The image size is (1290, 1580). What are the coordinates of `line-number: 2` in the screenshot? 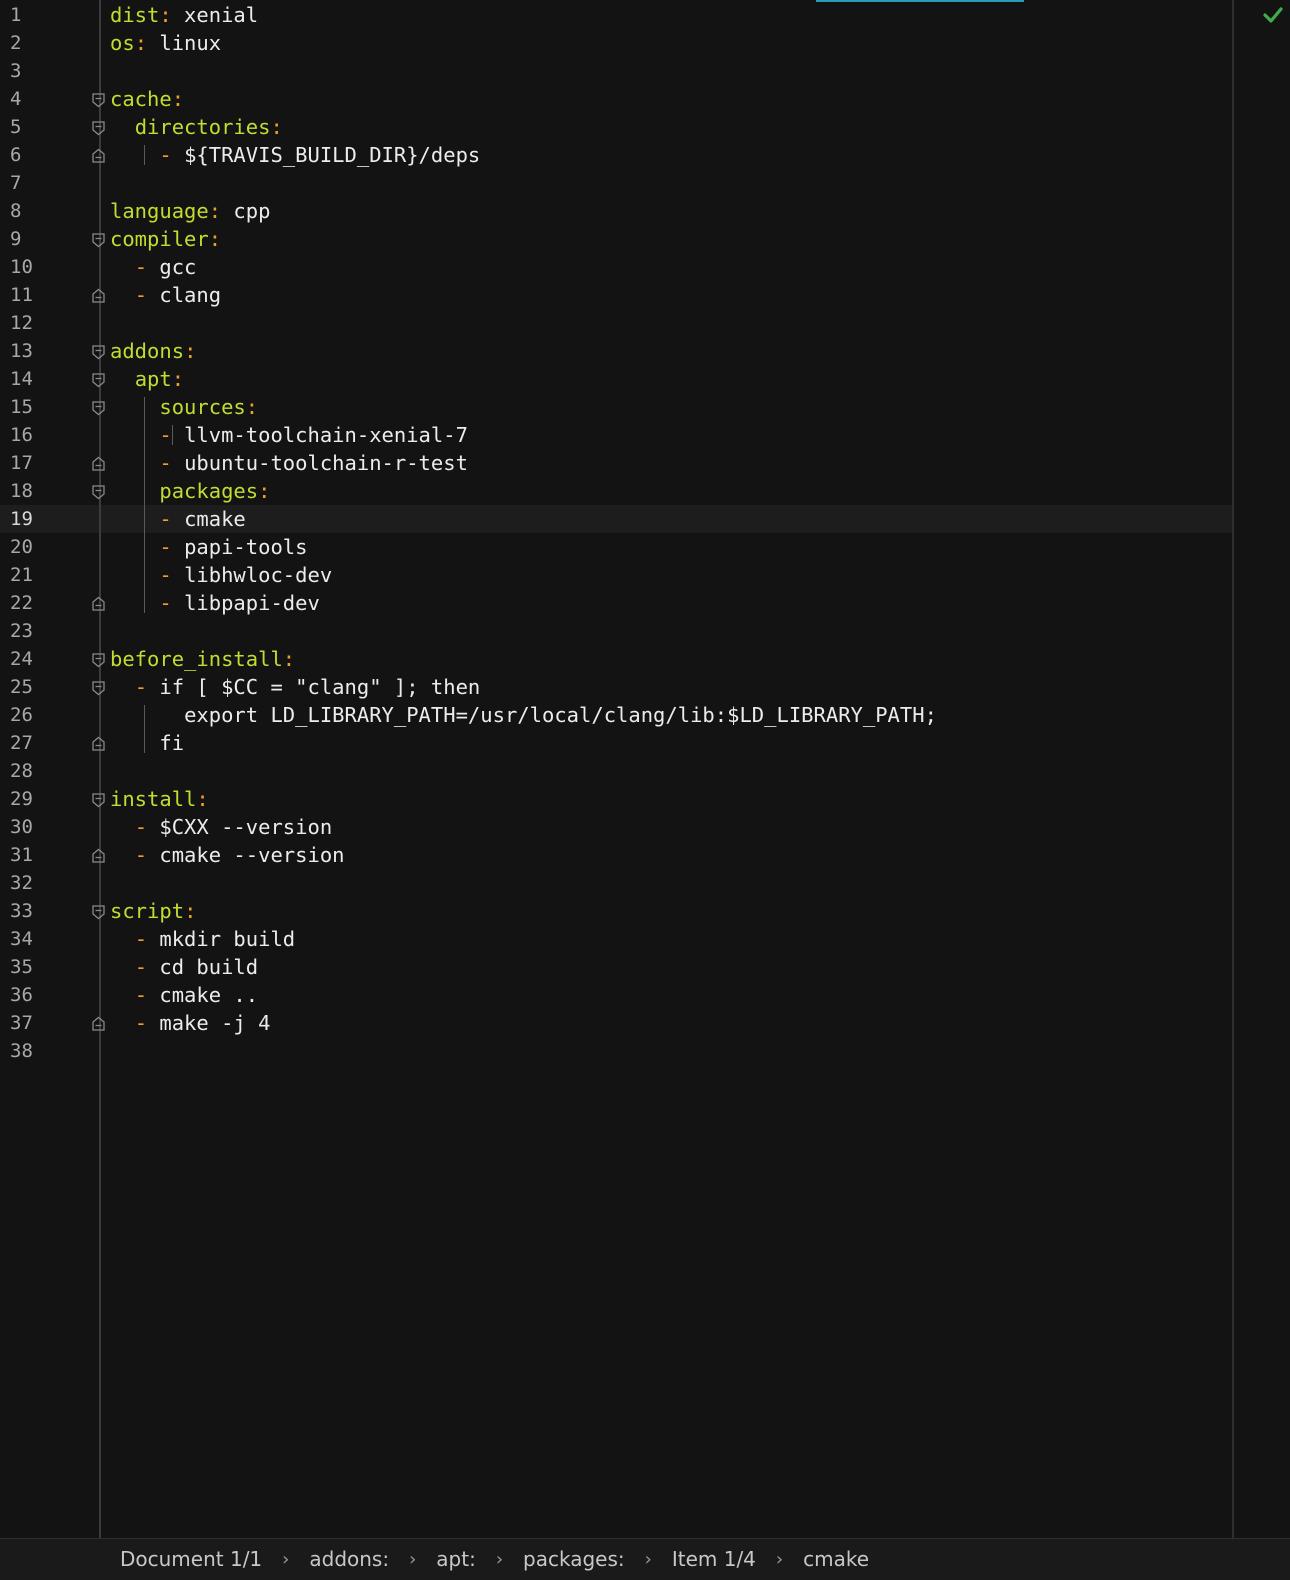 It's located at (46, 43).